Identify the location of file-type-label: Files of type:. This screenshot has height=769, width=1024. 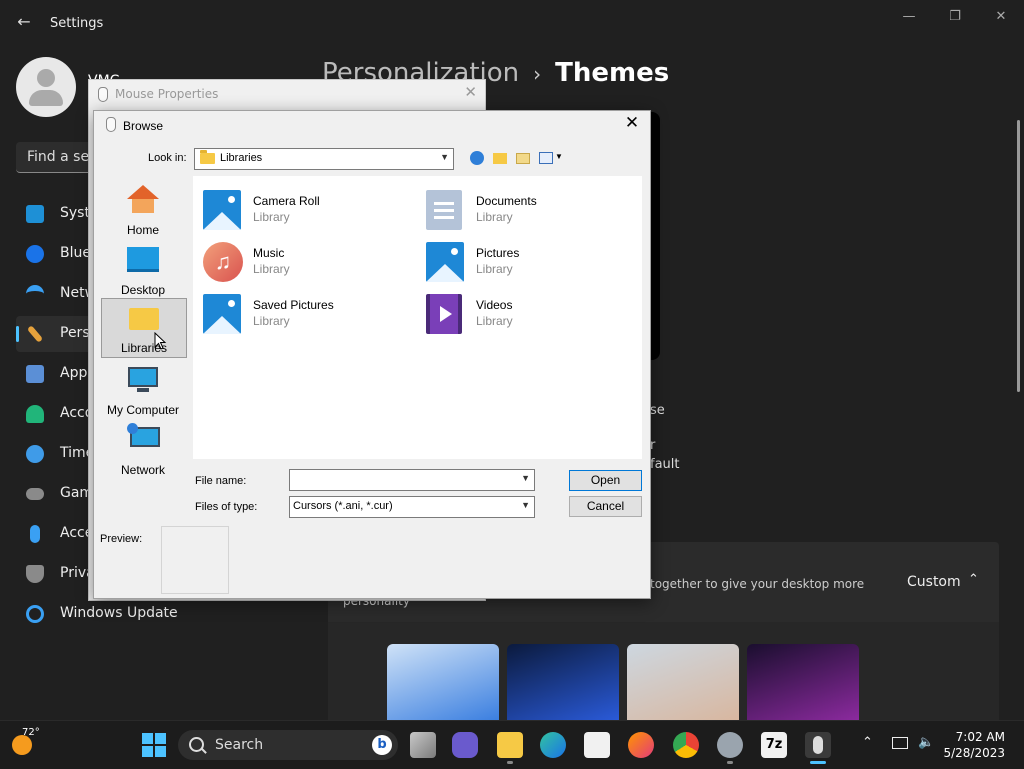
(226, 507).